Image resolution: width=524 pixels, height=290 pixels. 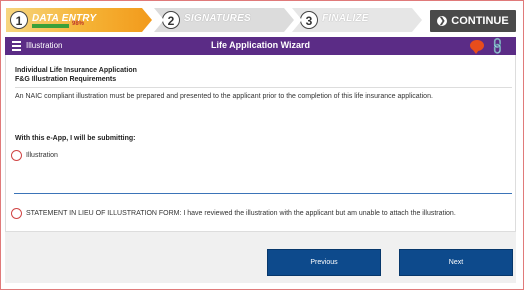 What do you see at coordinates (78, 24) in the screenshot?
I see `step-progress-text: 98%` at bounding box center [78, 24].